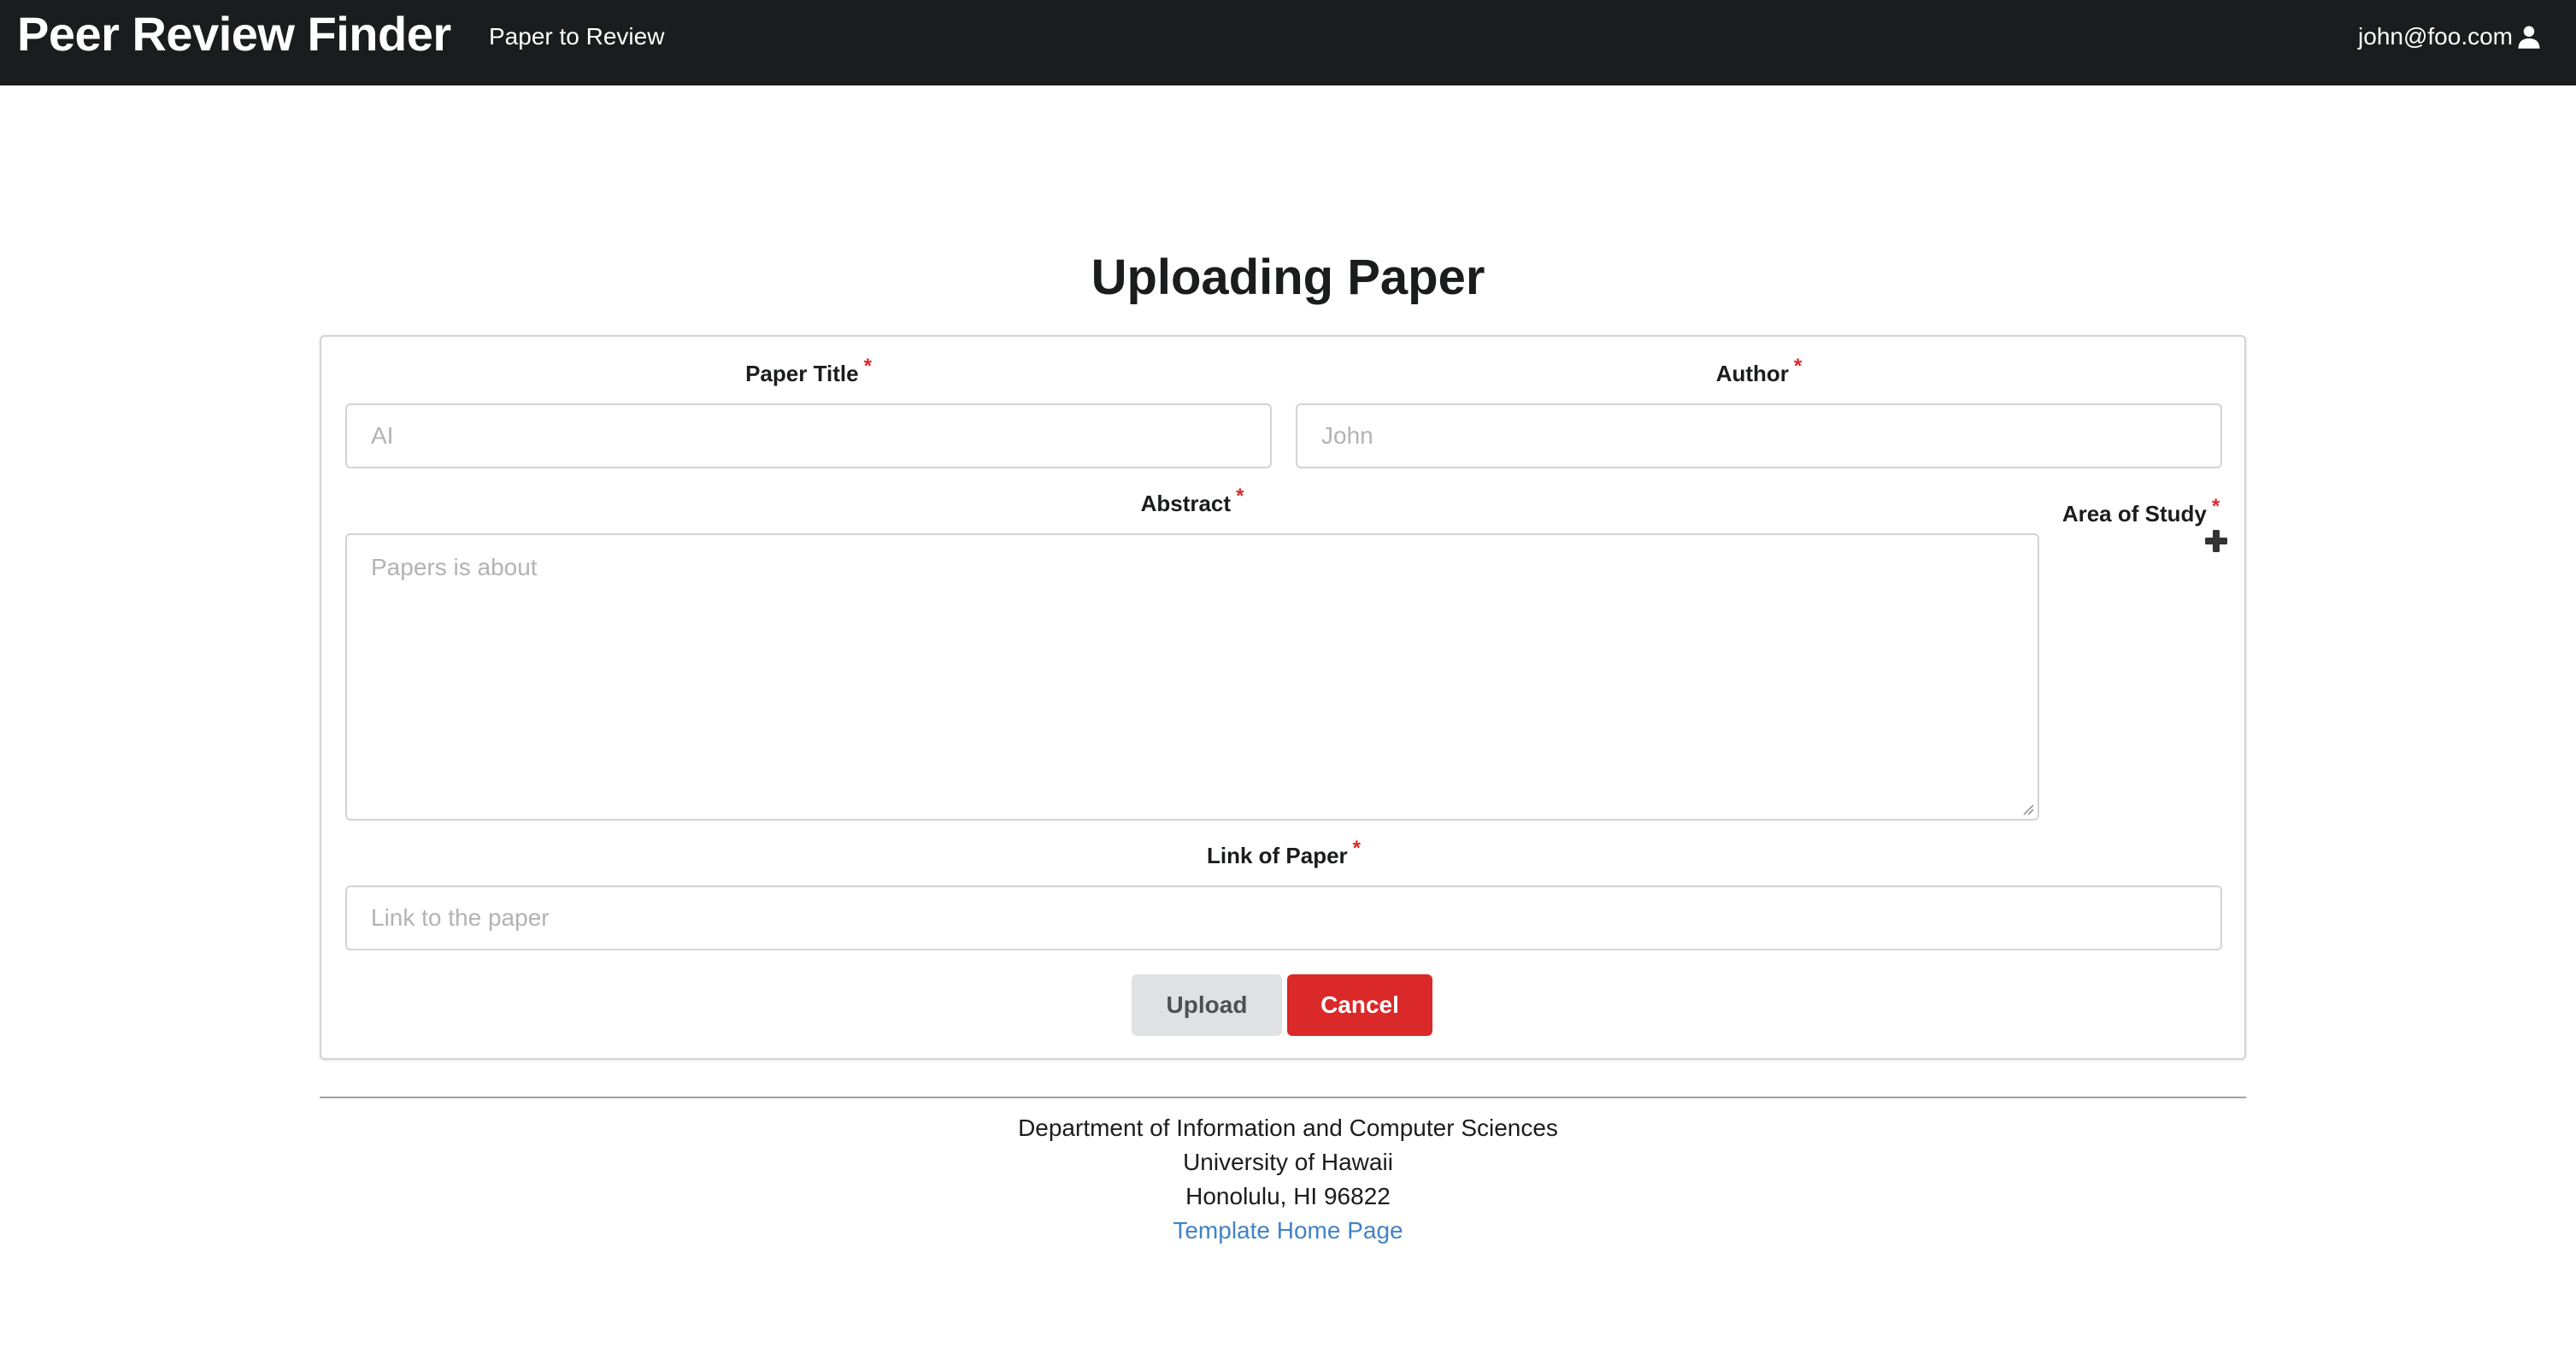  What do you see at coordinates (808, 371) in the screenshot?
I see `paper-title-label: Paper Title *` at bounding box center [808, 371].